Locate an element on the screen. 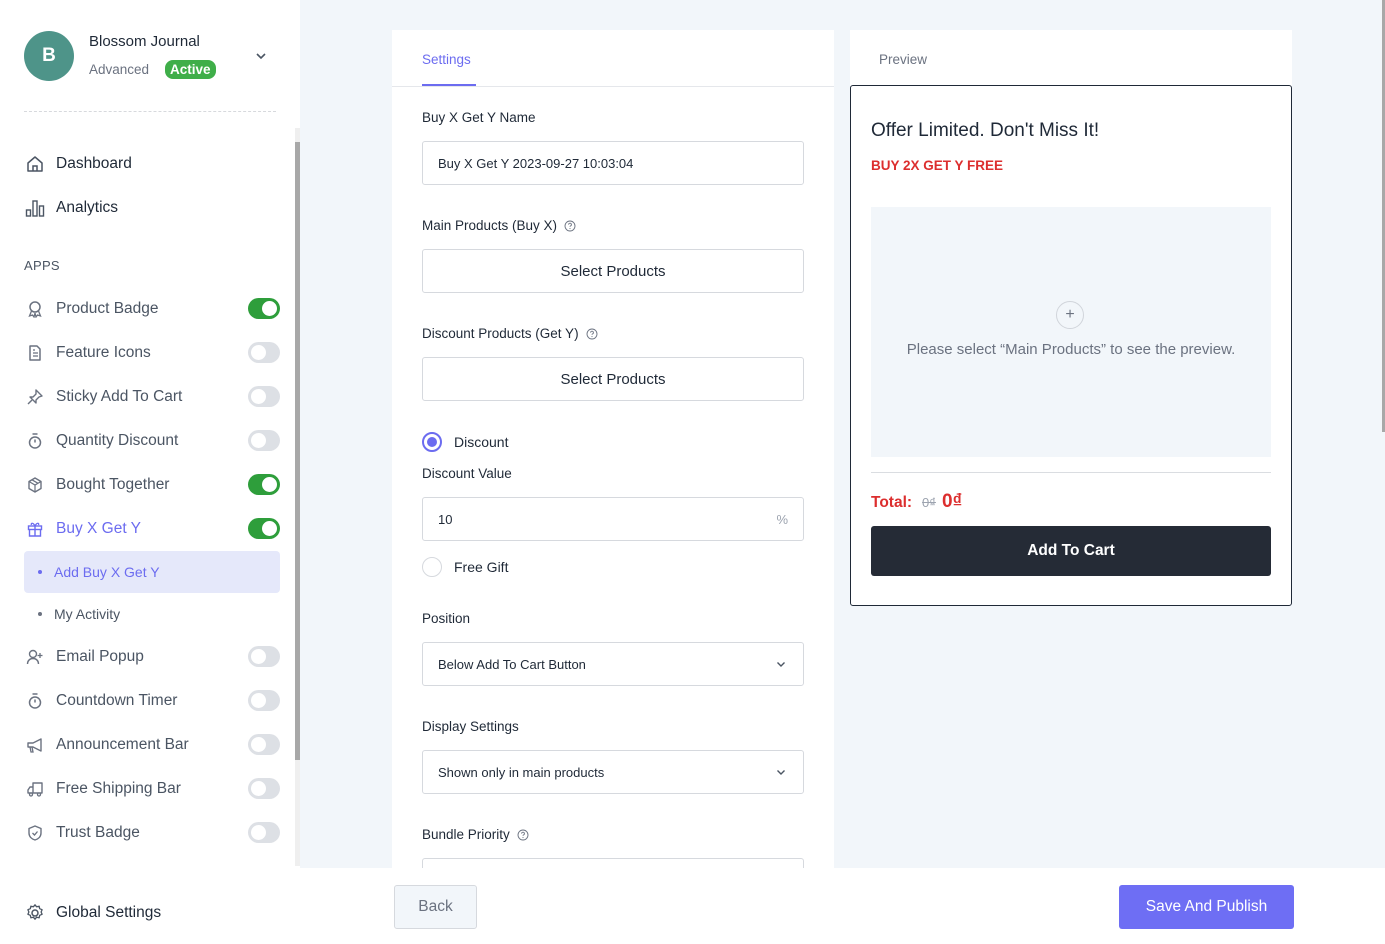  discount-radio-option: Discount is located at coordinates (465, 442).